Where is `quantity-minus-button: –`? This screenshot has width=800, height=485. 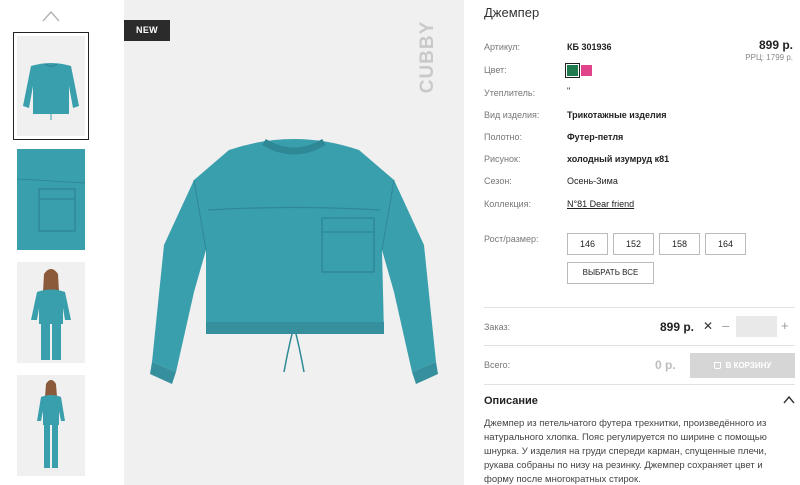 quantity-minus-button: – is located at coordinates (725, 325).